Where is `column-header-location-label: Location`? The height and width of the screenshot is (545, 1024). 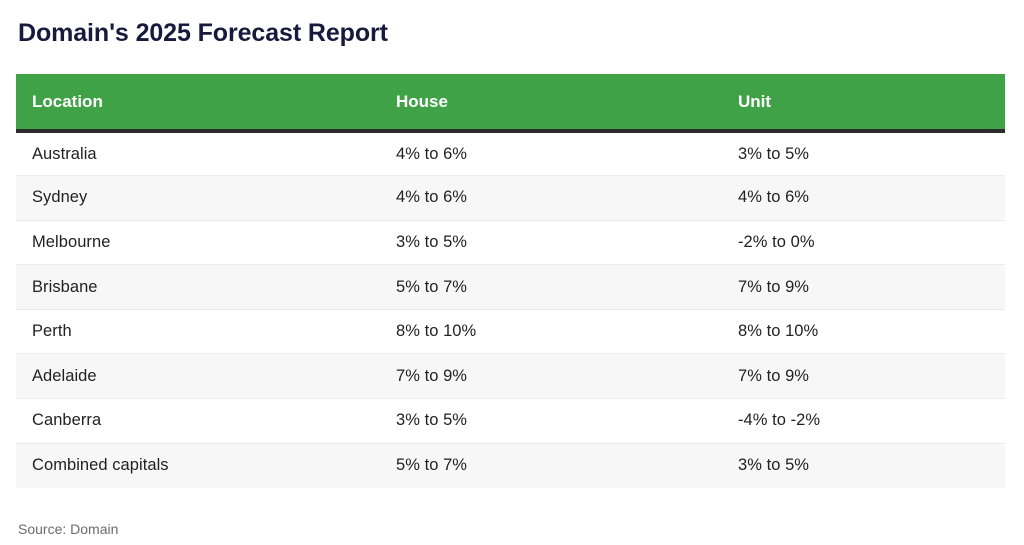 column-header-location-label: Location is located at coordinates (67, 101).